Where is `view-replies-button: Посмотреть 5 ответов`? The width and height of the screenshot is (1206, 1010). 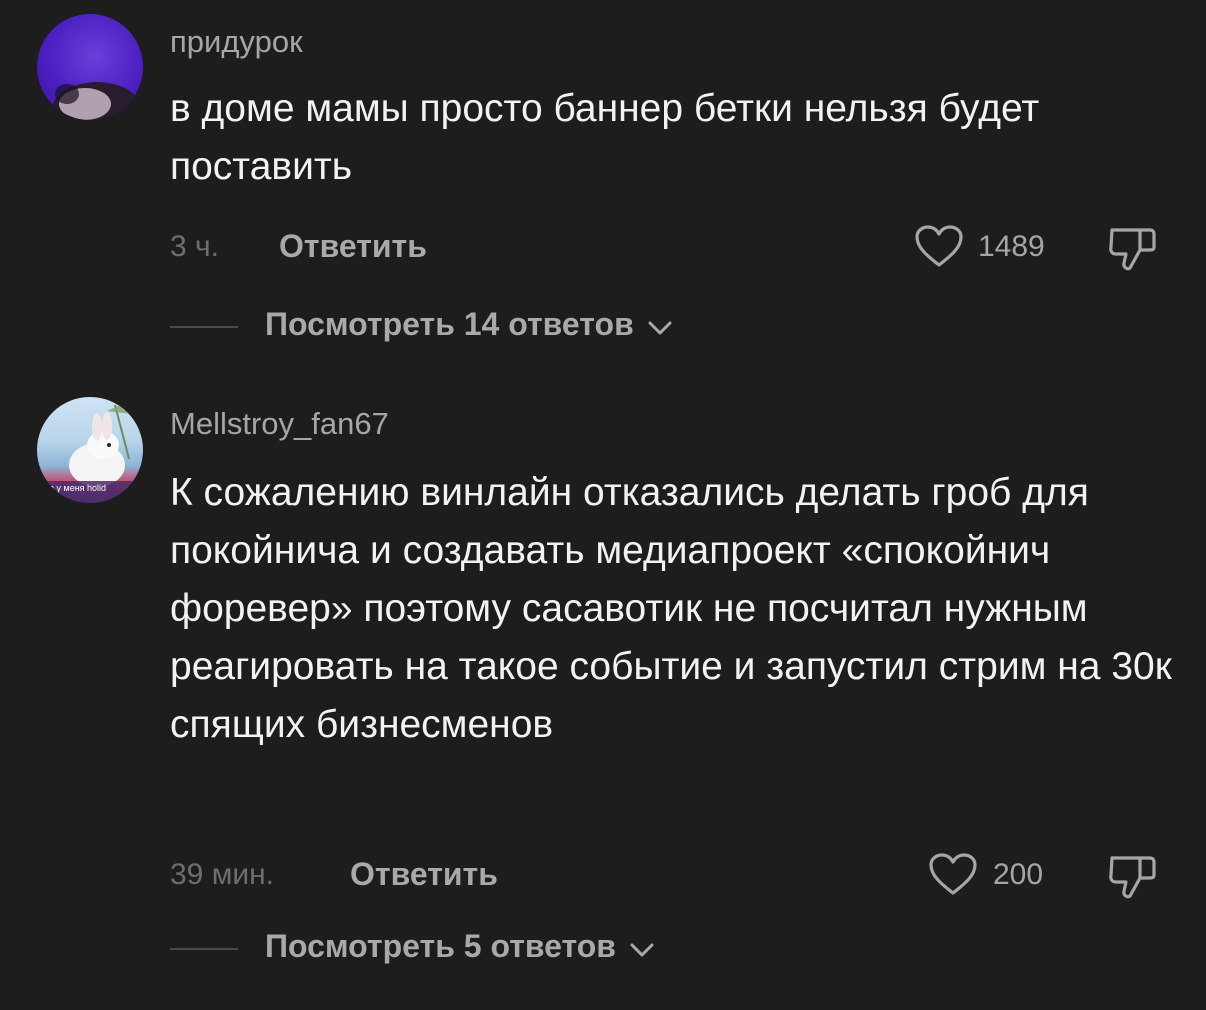
view-replies-button: Посмотреть 5 ответов is located at coordinates (460, 947).